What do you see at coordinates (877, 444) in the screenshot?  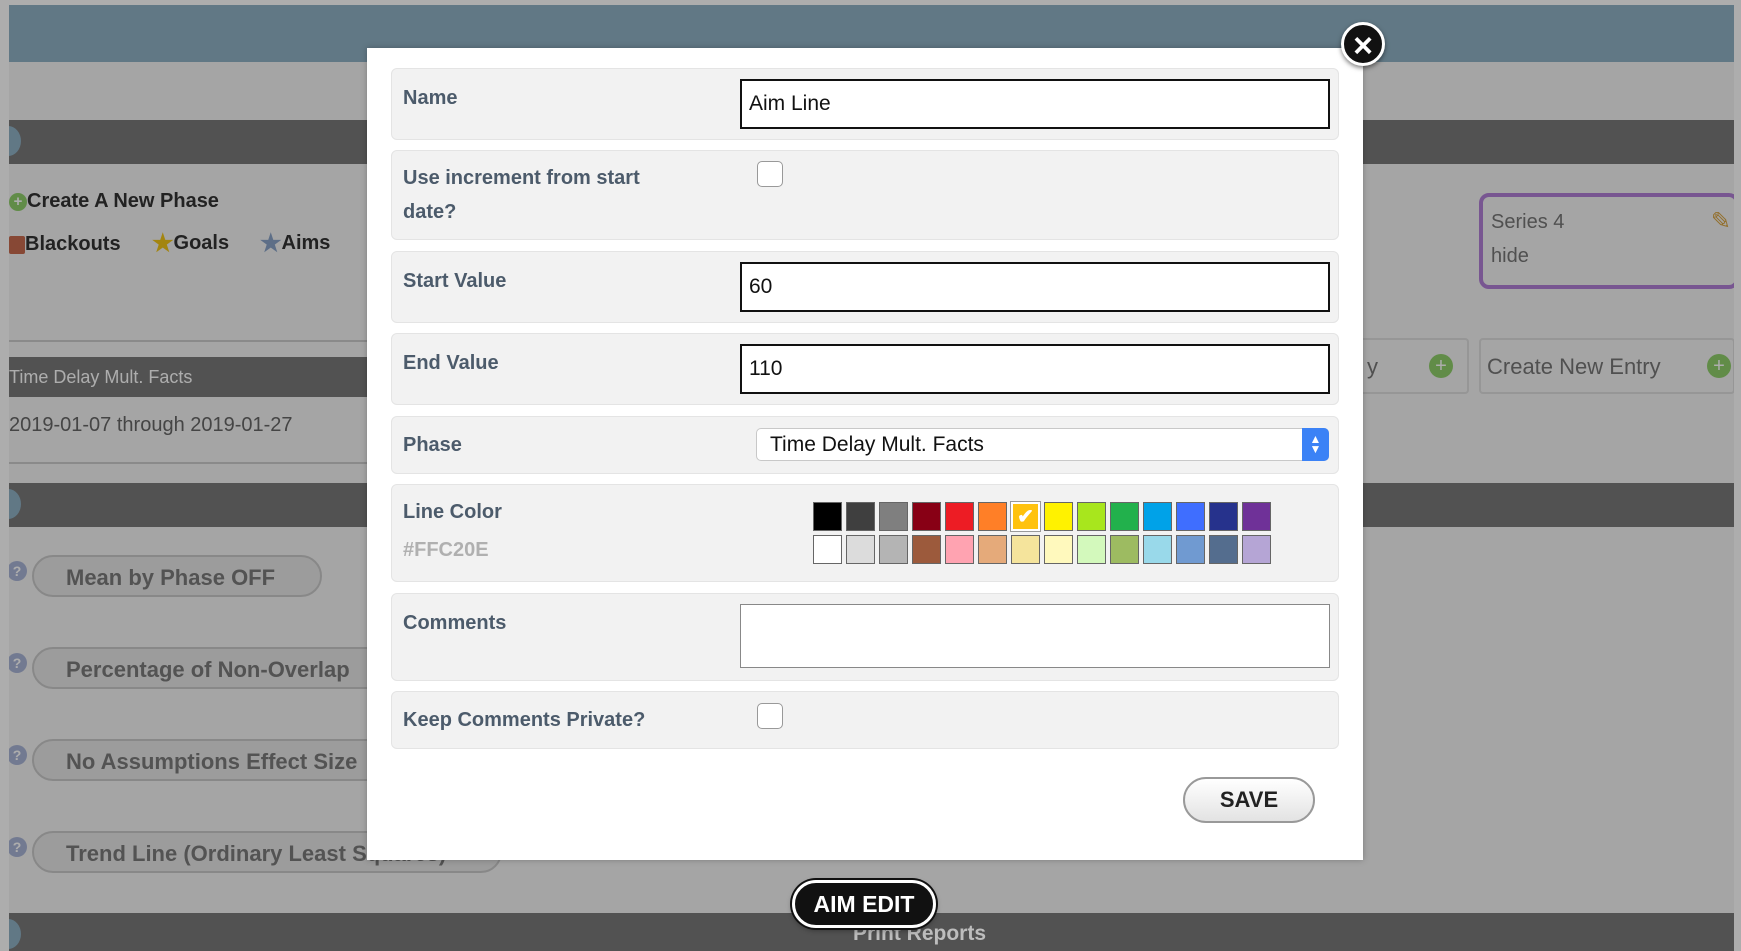 I see `phase-selected-value: Time Delay Mult. Facts` at bounding box center [877, 444].